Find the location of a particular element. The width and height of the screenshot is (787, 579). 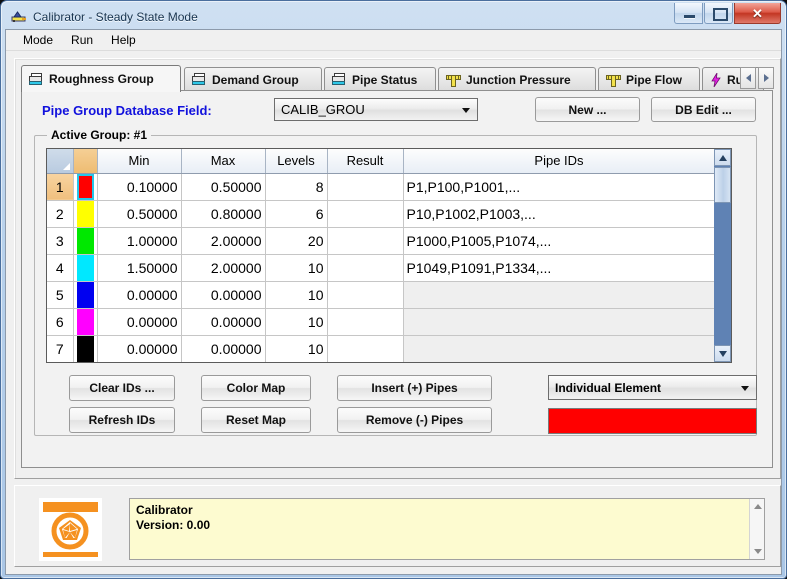

color-map-button: Color Map is located at coordinates (256, 388).